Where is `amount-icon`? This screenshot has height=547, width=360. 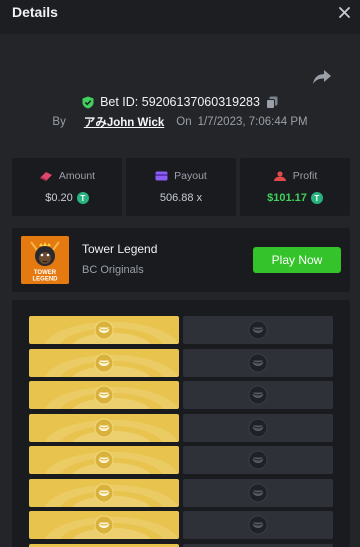
amount-icon is located at coordinates (45, 176).